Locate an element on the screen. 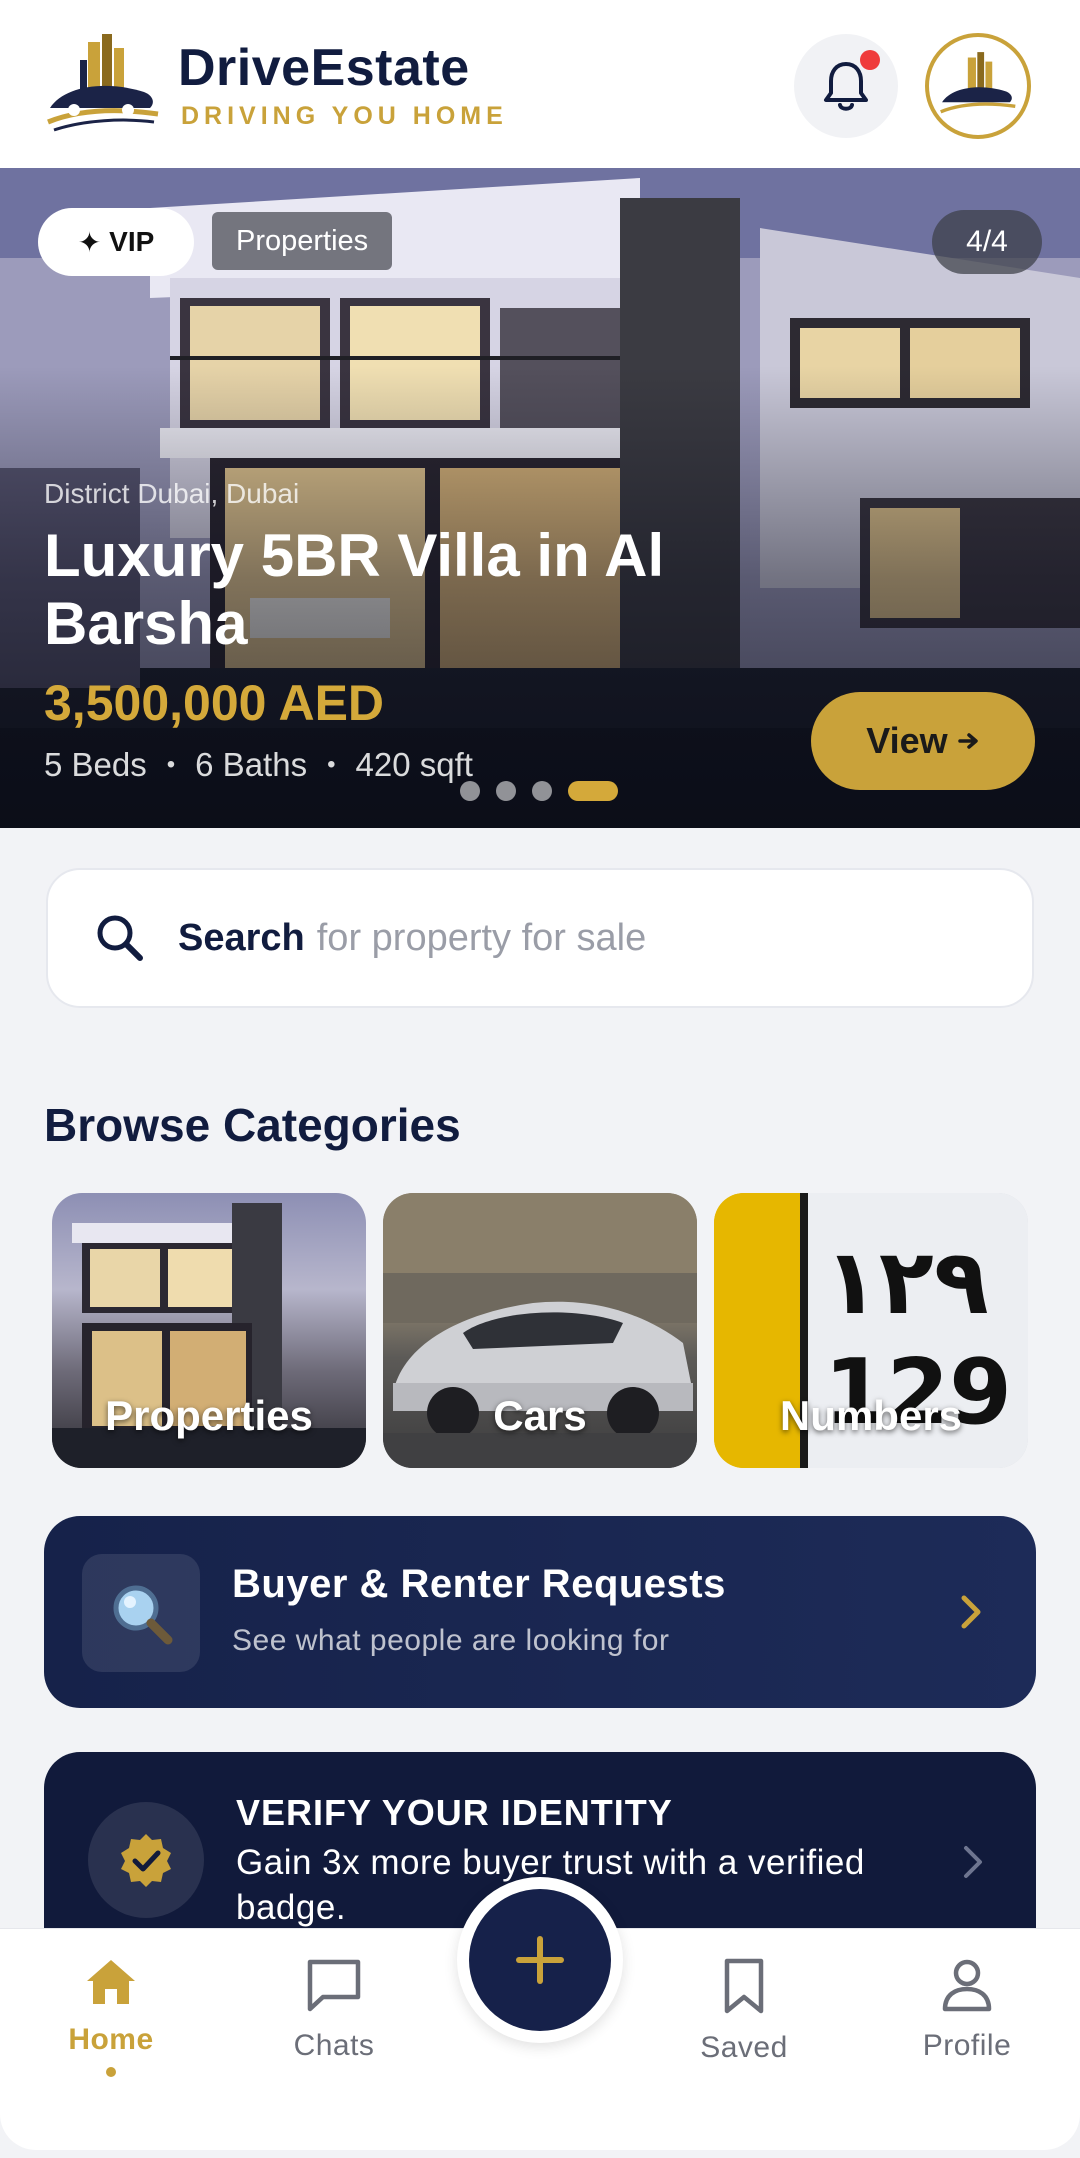 Image resolution: width=1080 pixels, height=2158 pixels. brand-tagline: DRIVING YOU HOME is located at coordinates (344, 116).